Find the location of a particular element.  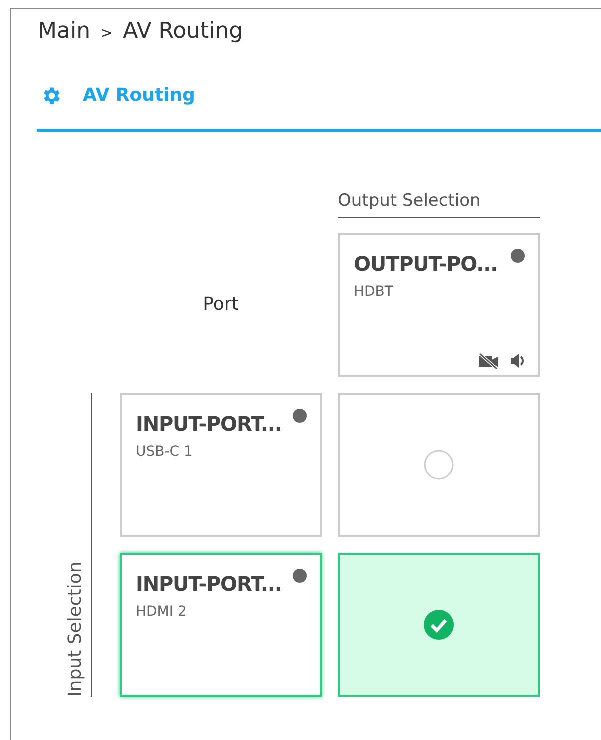

check-icon is located at coordinates (439, 625).